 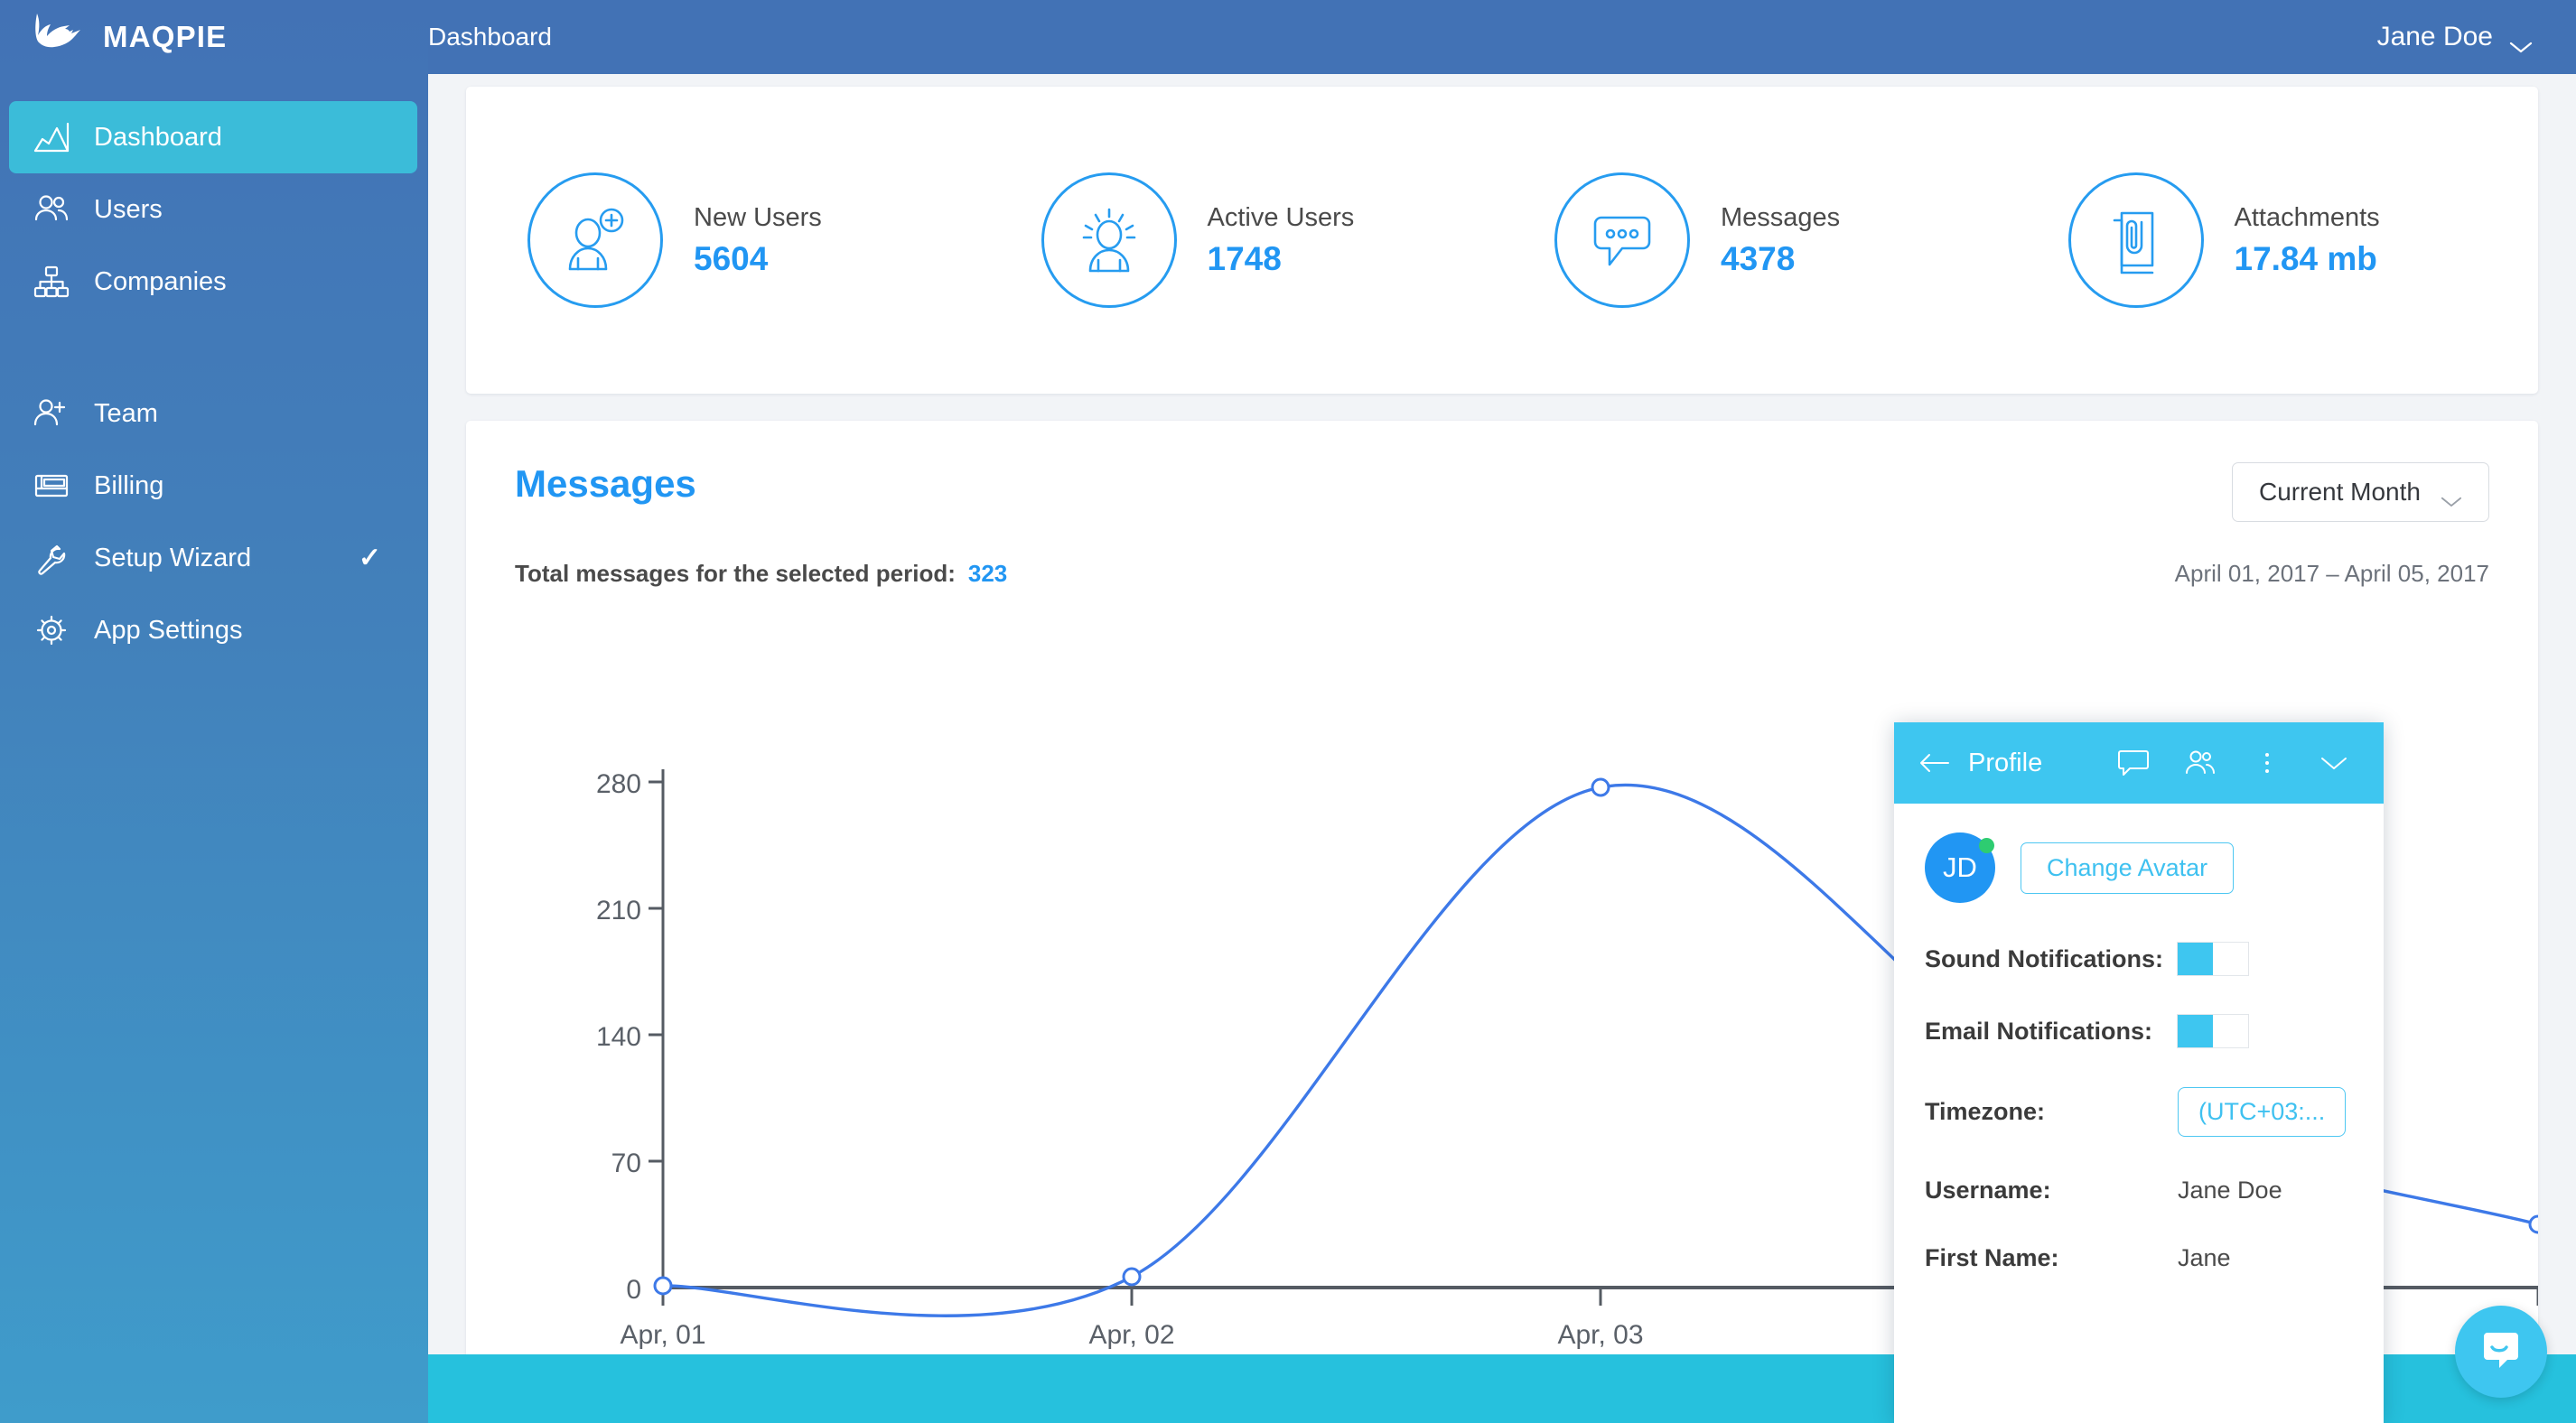 What do you see at coordinates (735, 573) in the screenshot?
I see `total-messages-label: Total messages for the selected period:` at bounding box center [735, 573].